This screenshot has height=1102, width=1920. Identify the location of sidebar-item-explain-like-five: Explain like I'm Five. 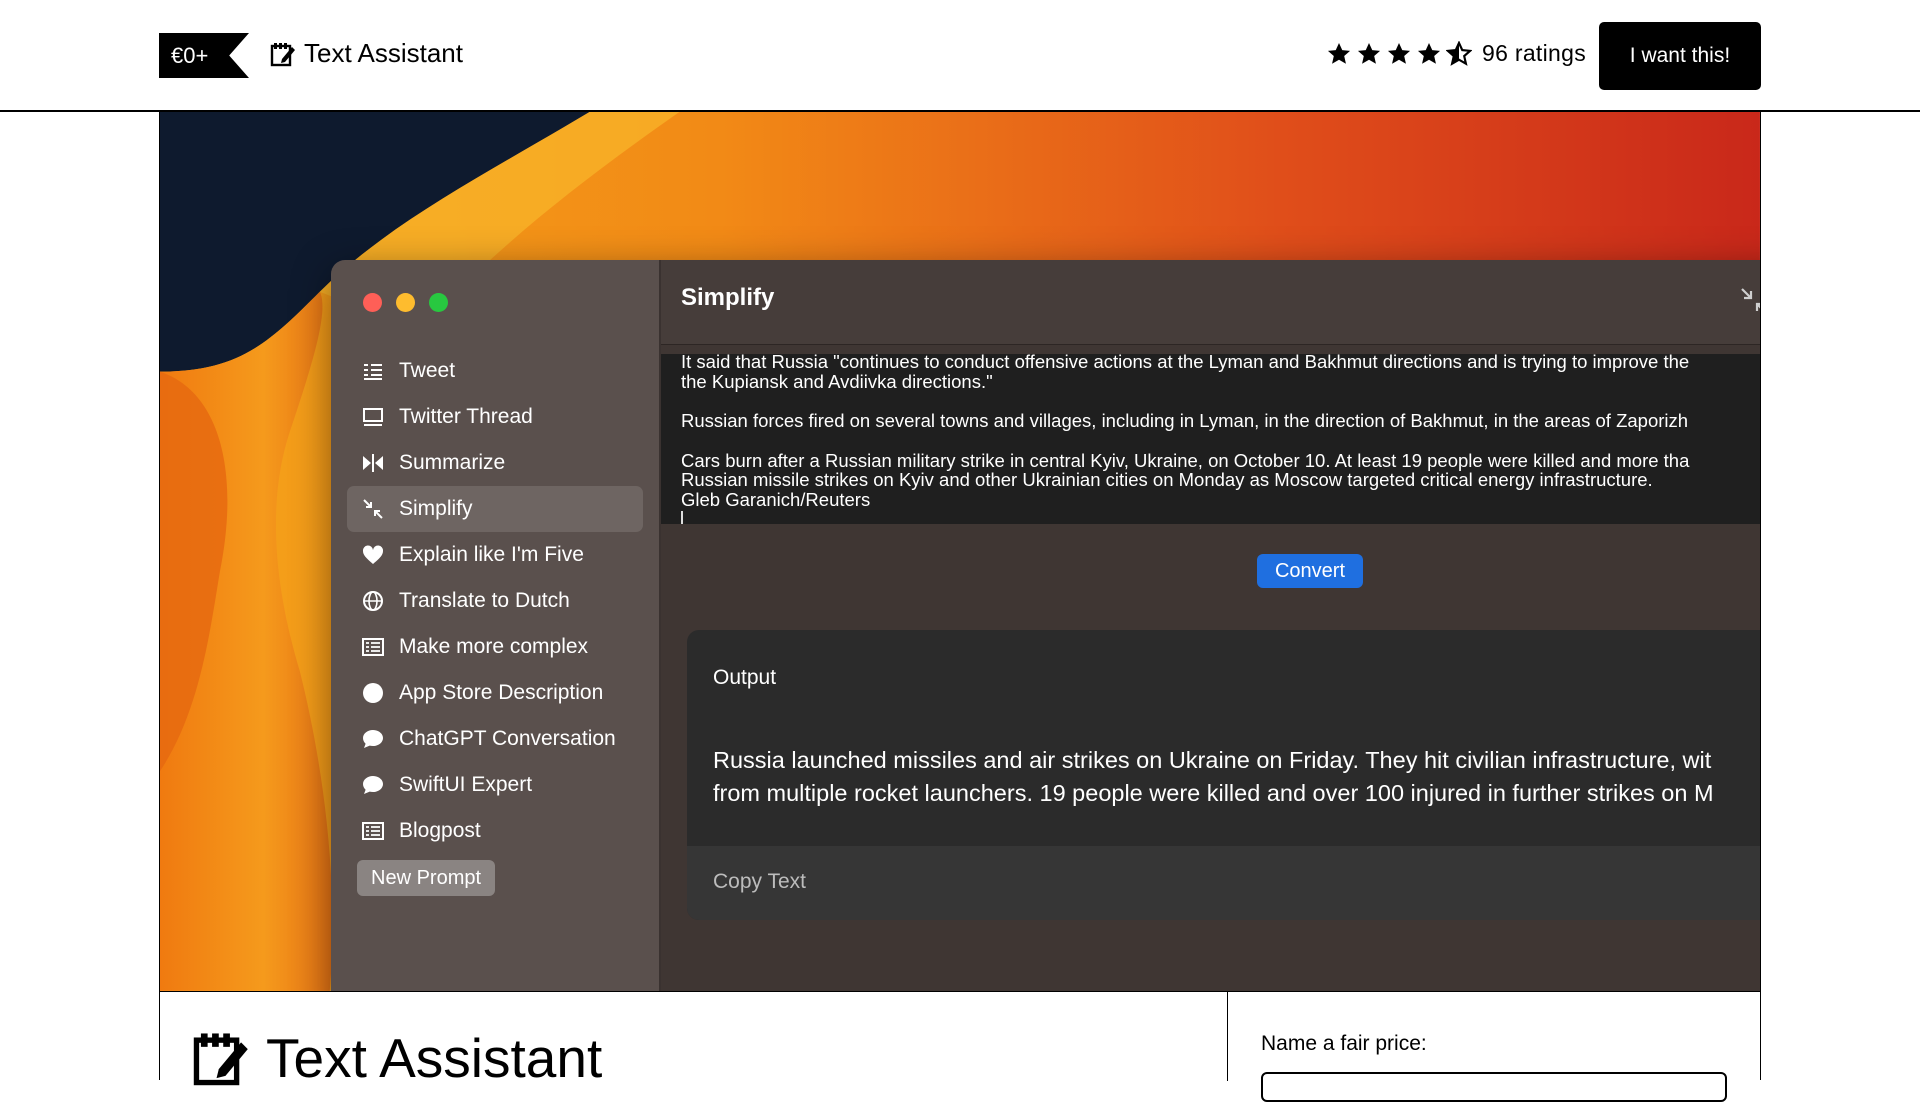
(495, 555).